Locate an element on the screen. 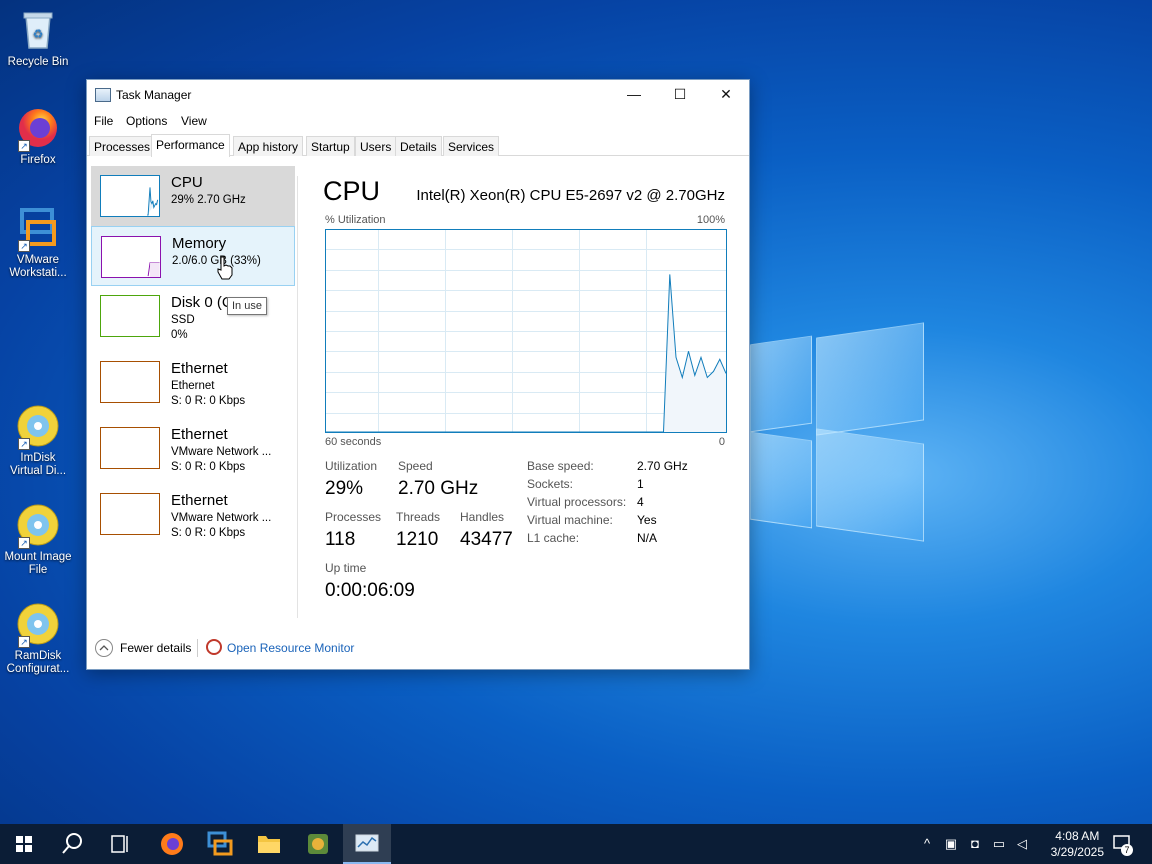  tab-app-history: App history is located at coordinates (268, 146).